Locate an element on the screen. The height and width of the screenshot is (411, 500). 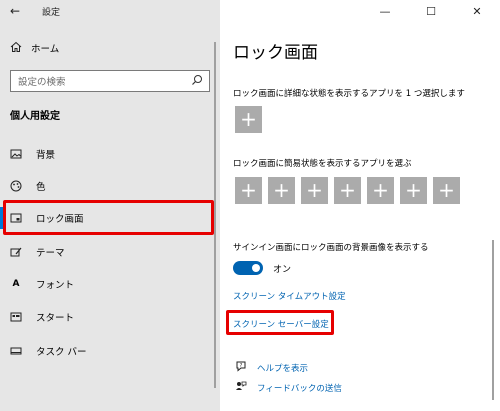
sidebar-item-start: スタート is located at coordinates (110, 317).